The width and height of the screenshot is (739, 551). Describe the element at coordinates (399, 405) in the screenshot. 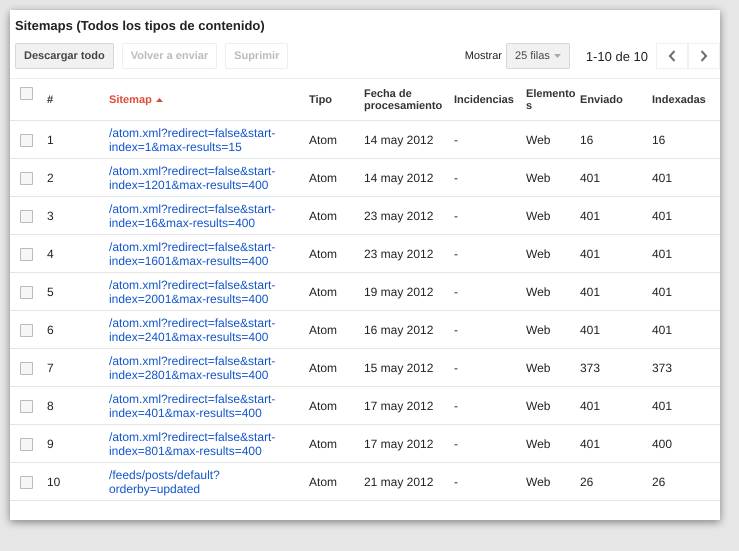

I see `table-cell: 17 may 2012` at that location.